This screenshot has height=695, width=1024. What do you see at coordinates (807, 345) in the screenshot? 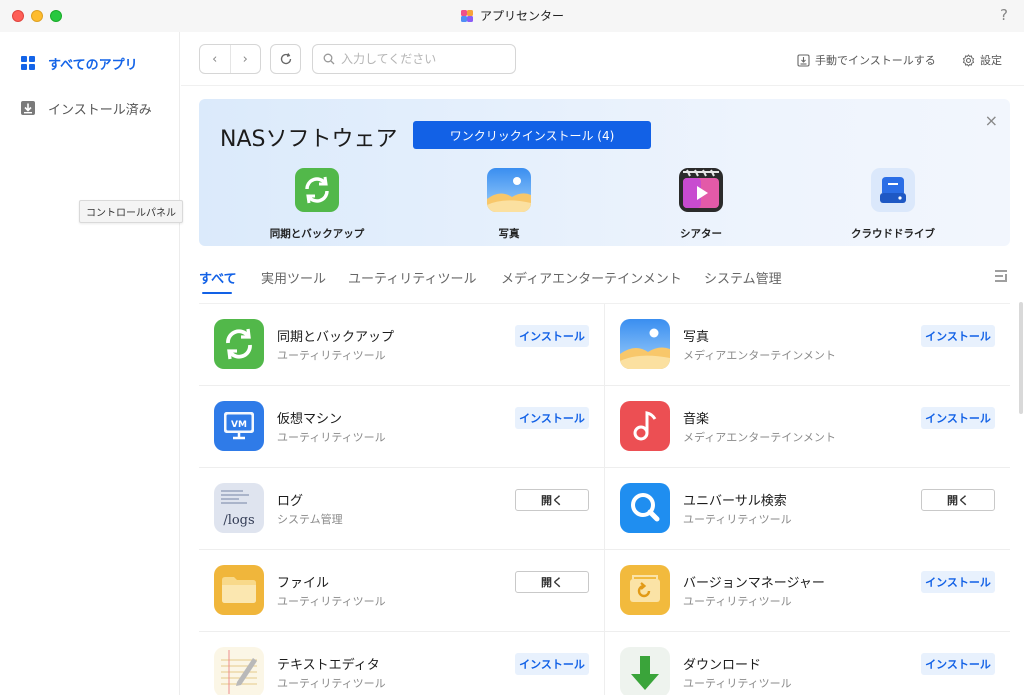
I see `app-card-photos: 写真 メディアエンターテインメント インストール` at bounding box center [807, 345].